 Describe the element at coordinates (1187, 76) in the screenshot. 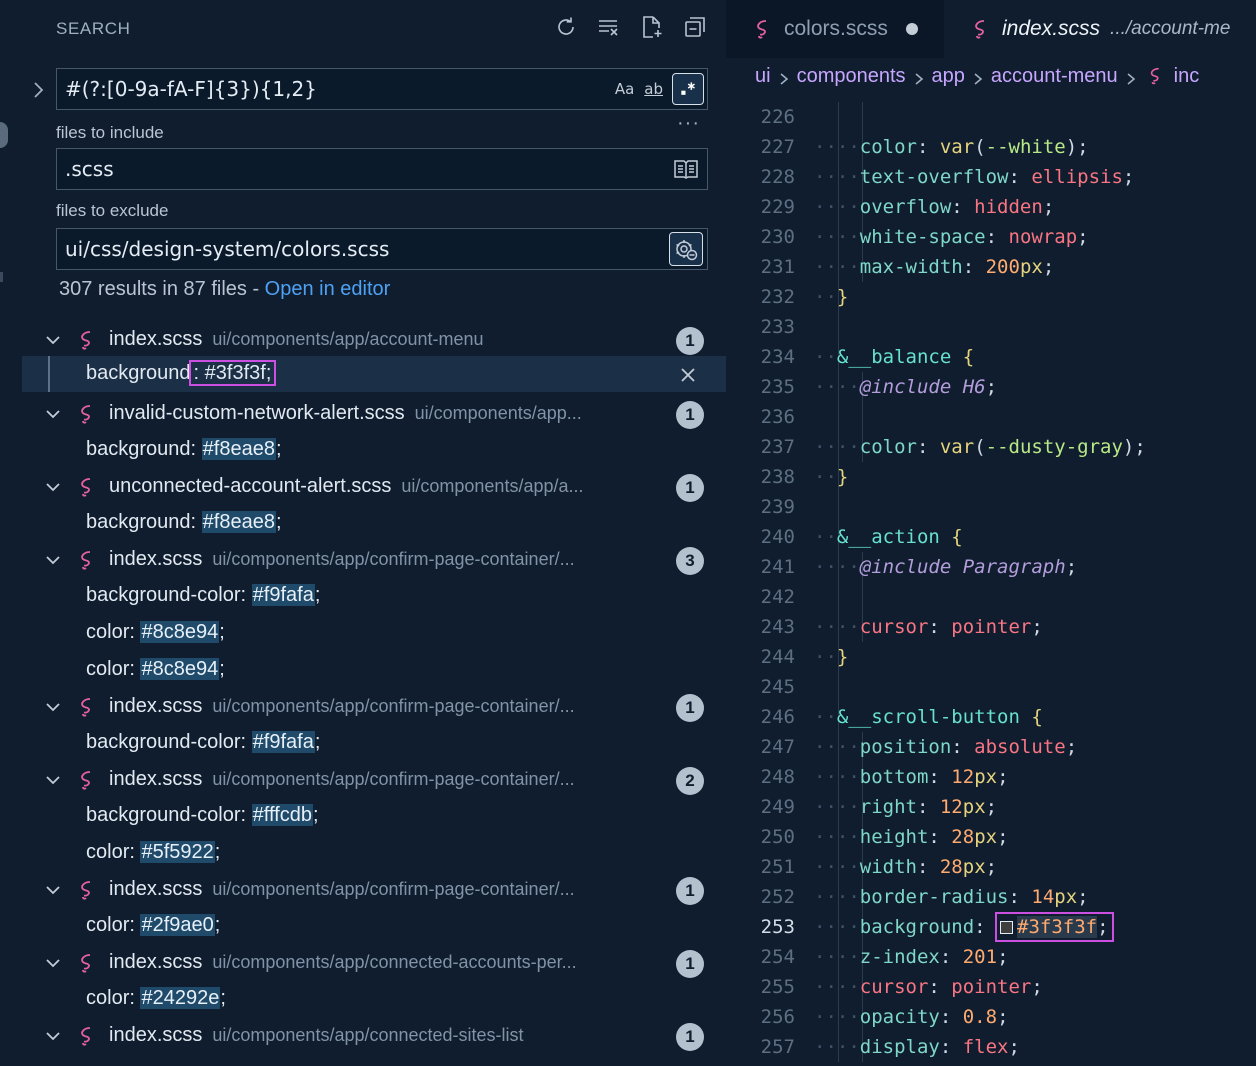

I see `breadcrumb-file-segment: inc` at that location.